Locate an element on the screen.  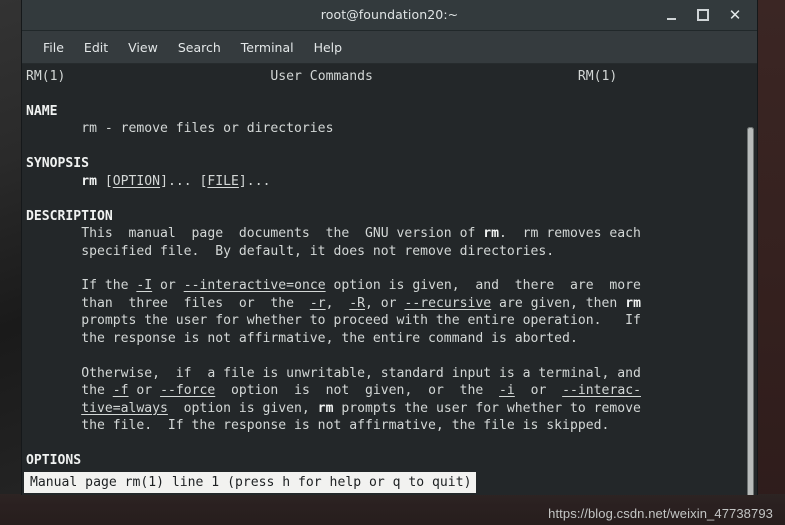
menu-item-terminal: Terminal is located at coordinates (267, 47).